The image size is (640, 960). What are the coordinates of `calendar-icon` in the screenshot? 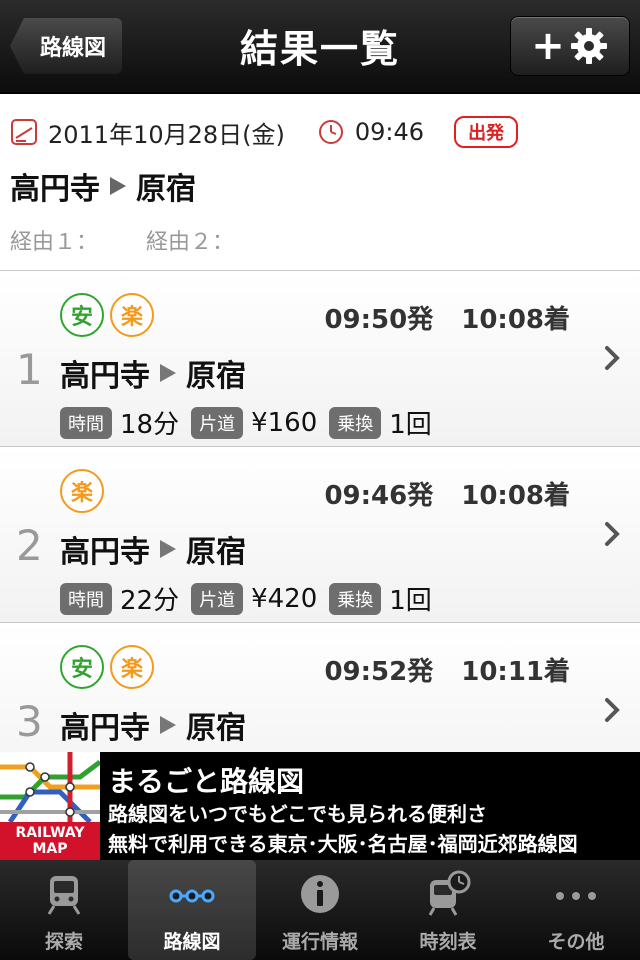 It's located at (24, 132).